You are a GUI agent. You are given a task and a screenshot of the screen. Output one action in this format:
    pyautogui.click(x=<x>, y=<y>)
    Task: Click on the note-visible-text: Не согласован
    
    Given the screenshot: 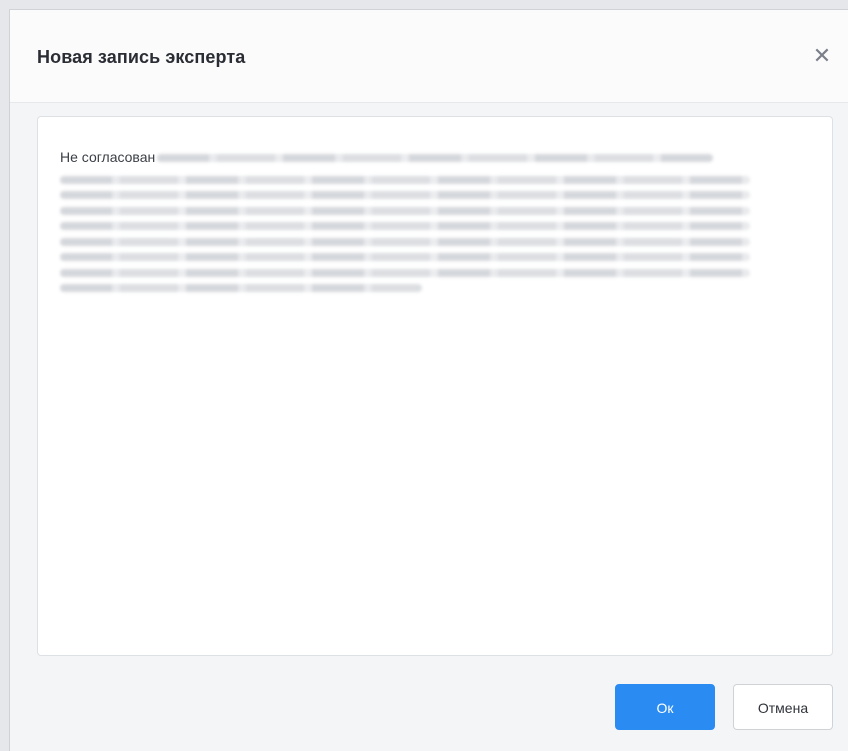 What is the action you would take?
    pyautogui.click(x=108, y=157)
    